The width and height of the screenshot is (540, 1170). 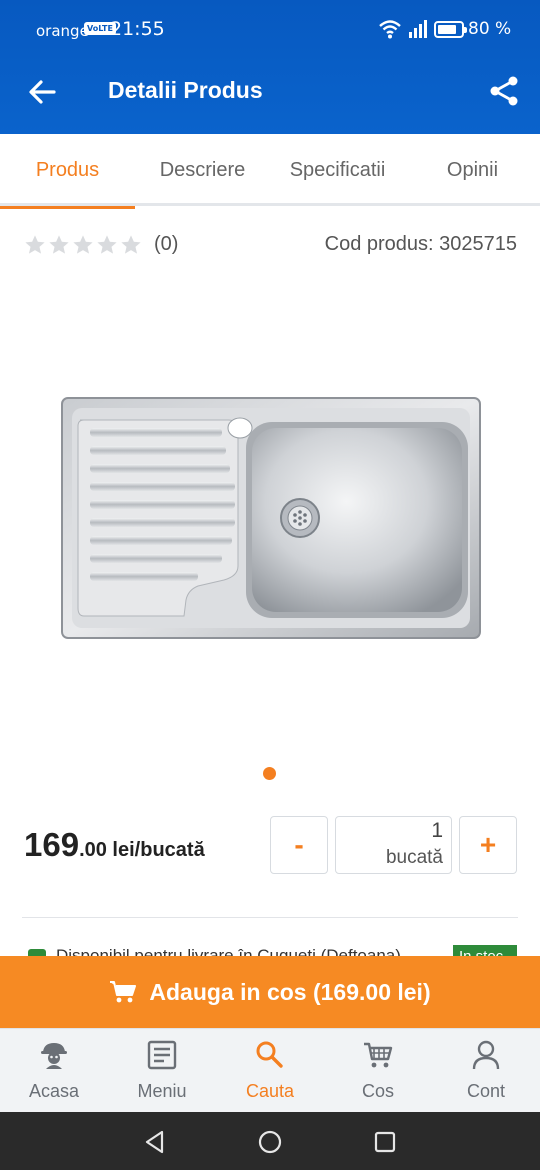 What do you see at coordinates (270, 67) in the screenshot?
I see `app-header: orange VoLTE 21:55 80 % Detalii Produs` at bounding box center [270, 67].